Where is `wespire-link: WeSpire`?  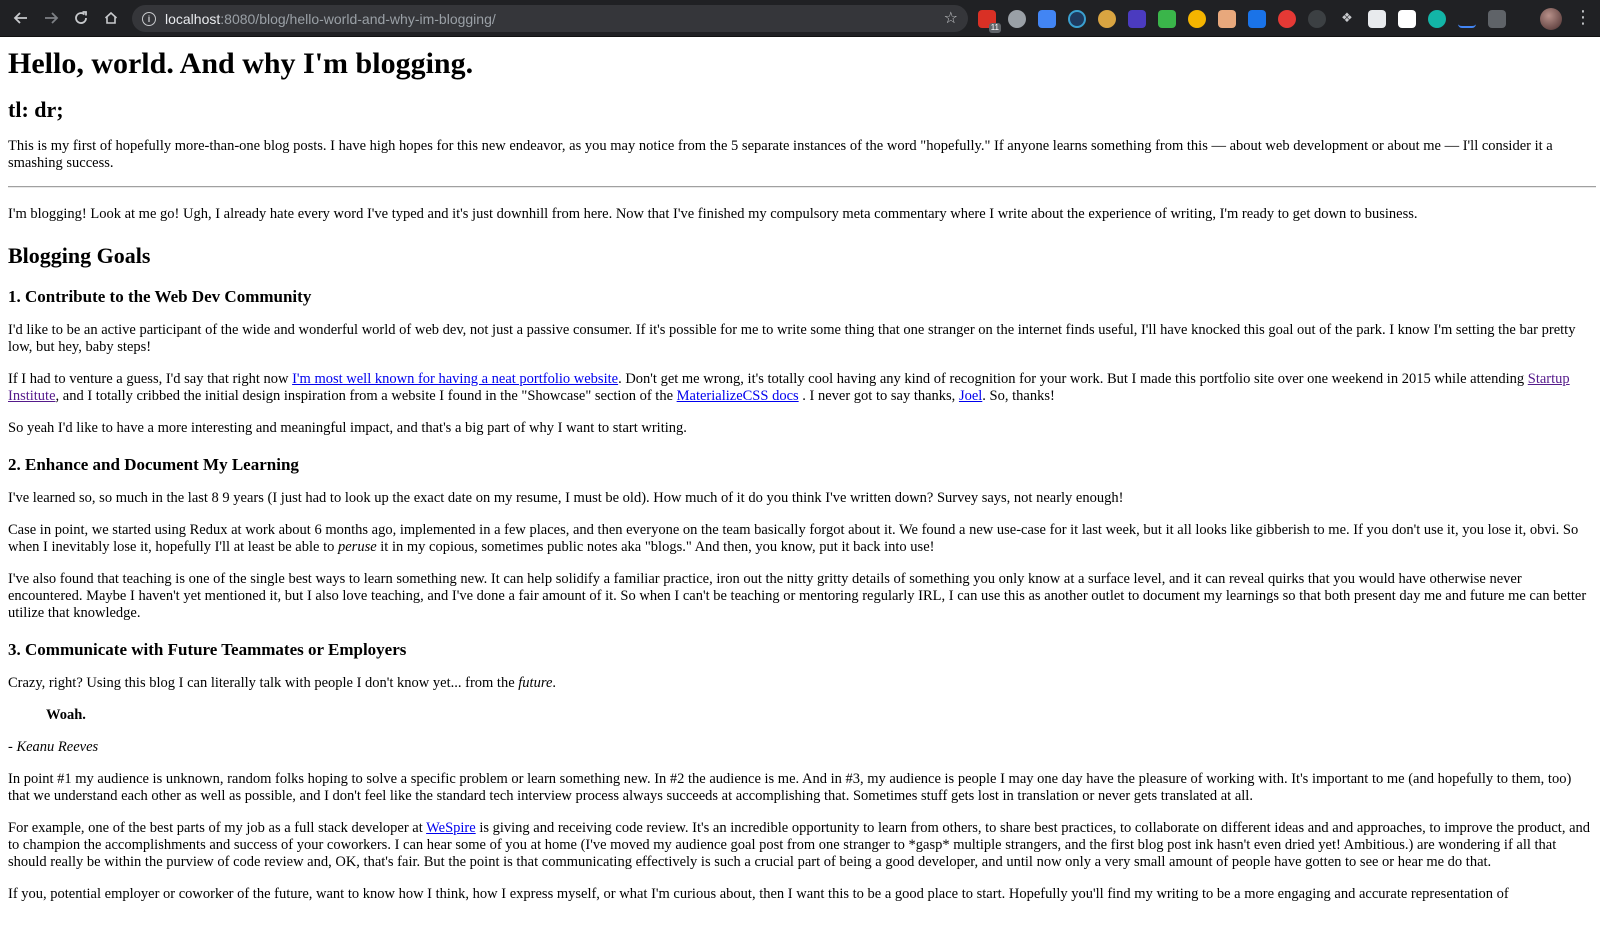
wespire-link: WeSpire is located at coordinates (451, 828).